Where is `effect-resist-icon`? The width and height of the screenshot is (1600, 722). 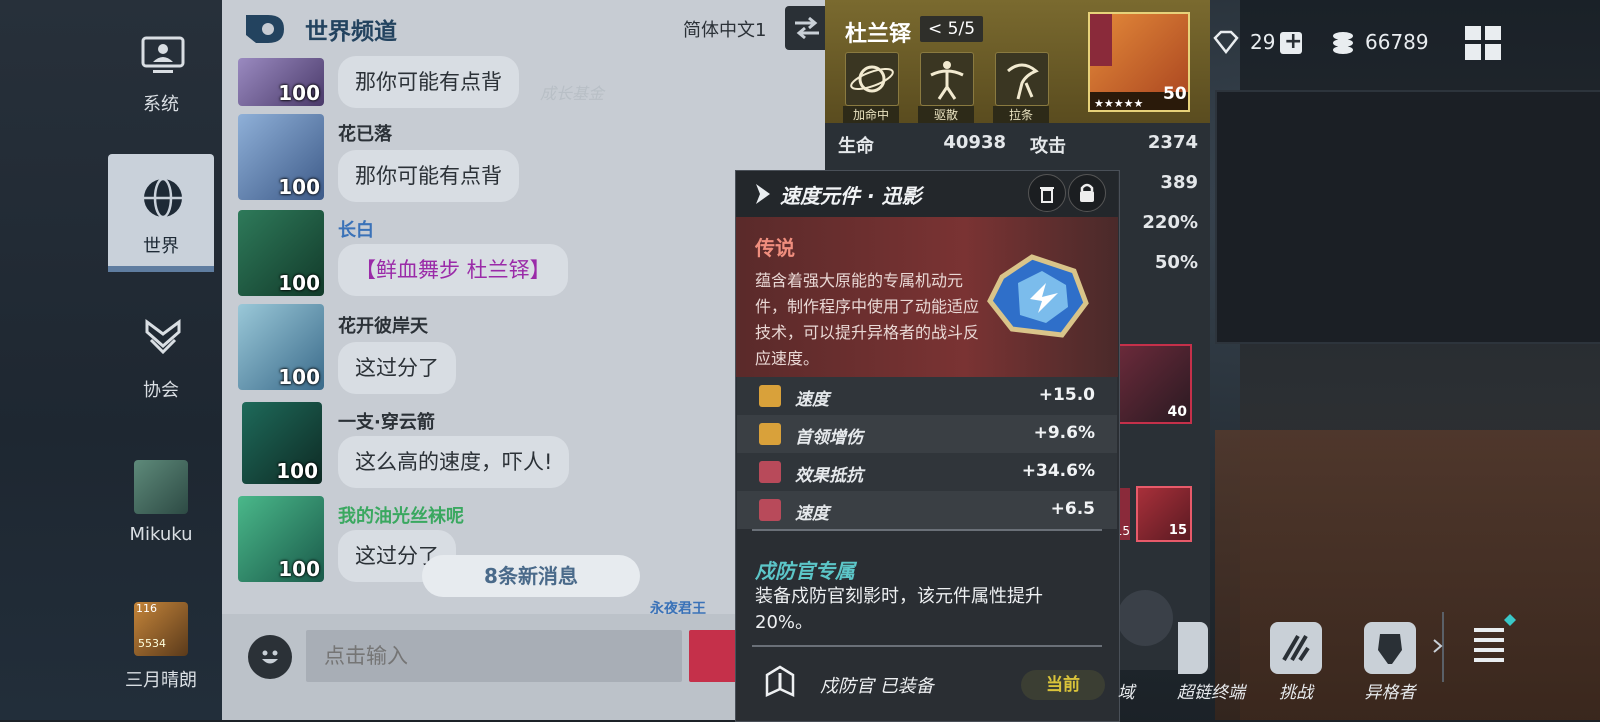 effect-resist-icon is located at coordinates (770, 472).